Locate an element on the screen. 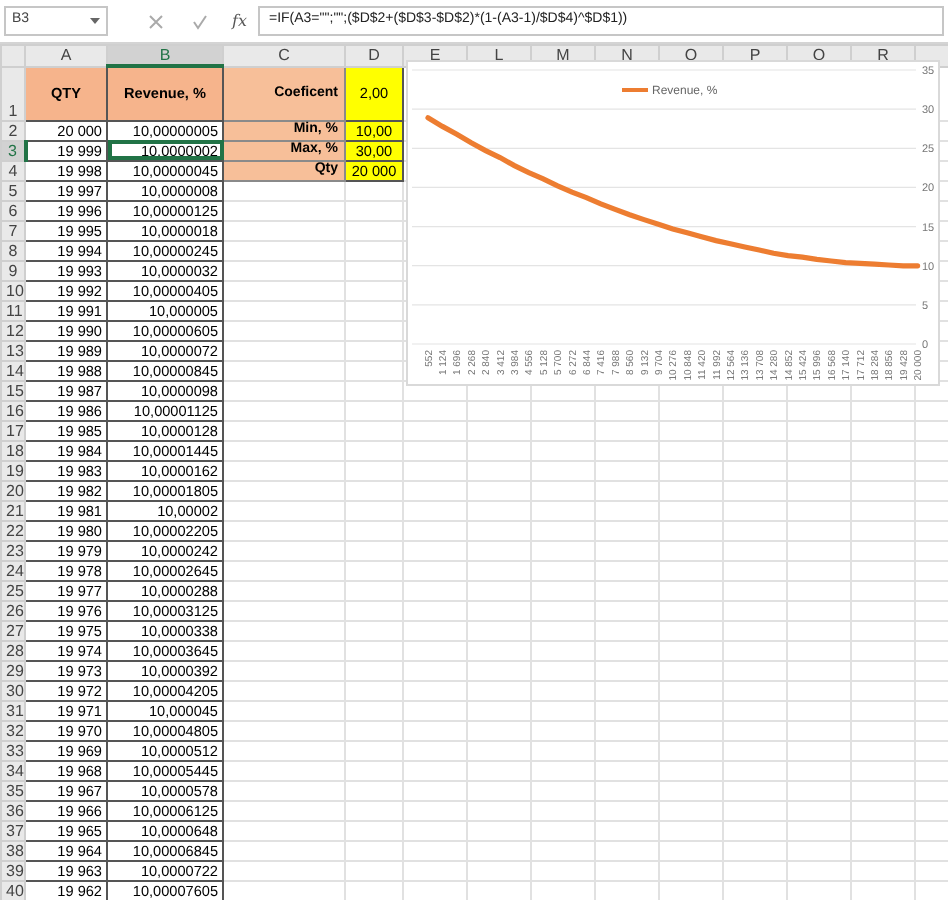 The width and height of the screenshot is (948, 900). row-number: 40 is located at coordinates (13, 890).